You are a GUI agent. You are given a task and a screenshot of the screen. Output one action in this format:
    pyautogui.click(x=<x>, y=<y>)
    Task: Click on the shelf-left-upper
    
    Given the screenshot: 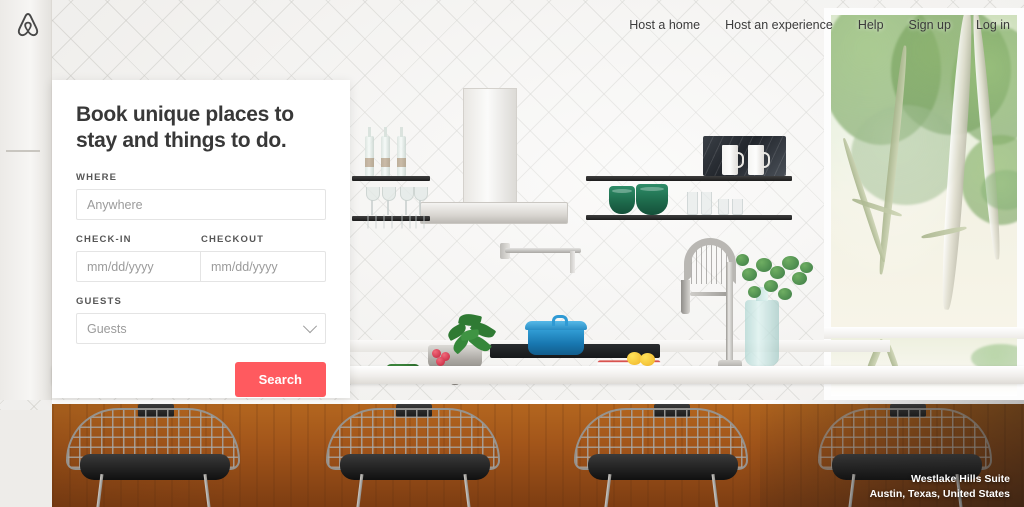 What is the action you would take?
    pyautogui.click(x=391, y=178)
    